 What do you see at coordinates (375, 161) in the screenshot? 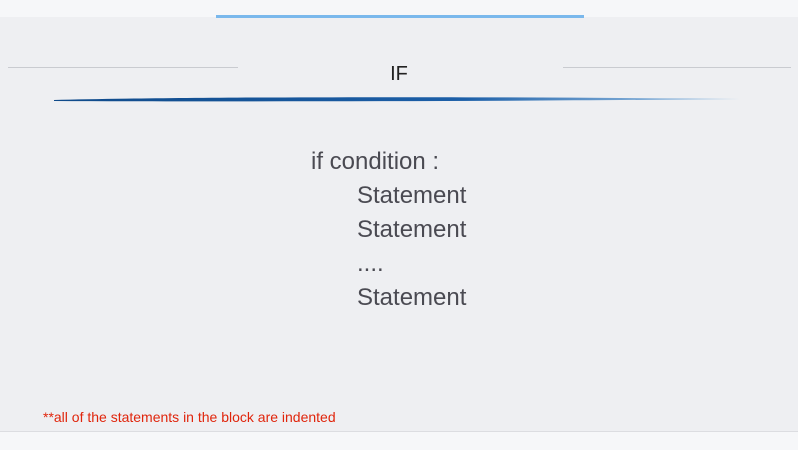
I see `code-line-if: if condition :` at bounding box center [375, 161].